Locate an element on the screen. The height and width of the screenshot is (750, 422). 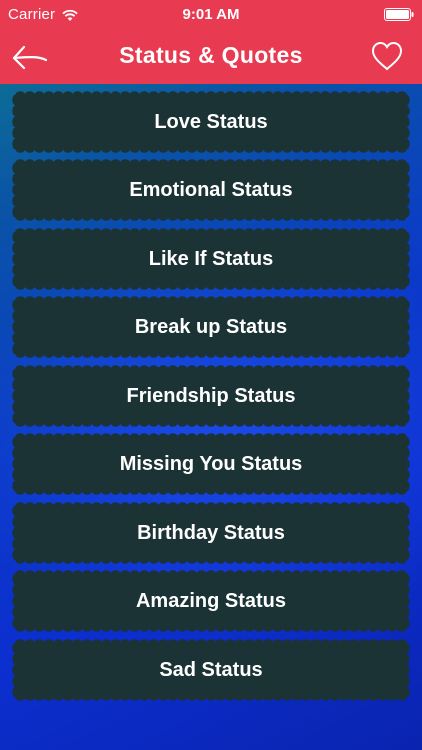
status-time: 9:01 AM is located at coordinates (211, 14).